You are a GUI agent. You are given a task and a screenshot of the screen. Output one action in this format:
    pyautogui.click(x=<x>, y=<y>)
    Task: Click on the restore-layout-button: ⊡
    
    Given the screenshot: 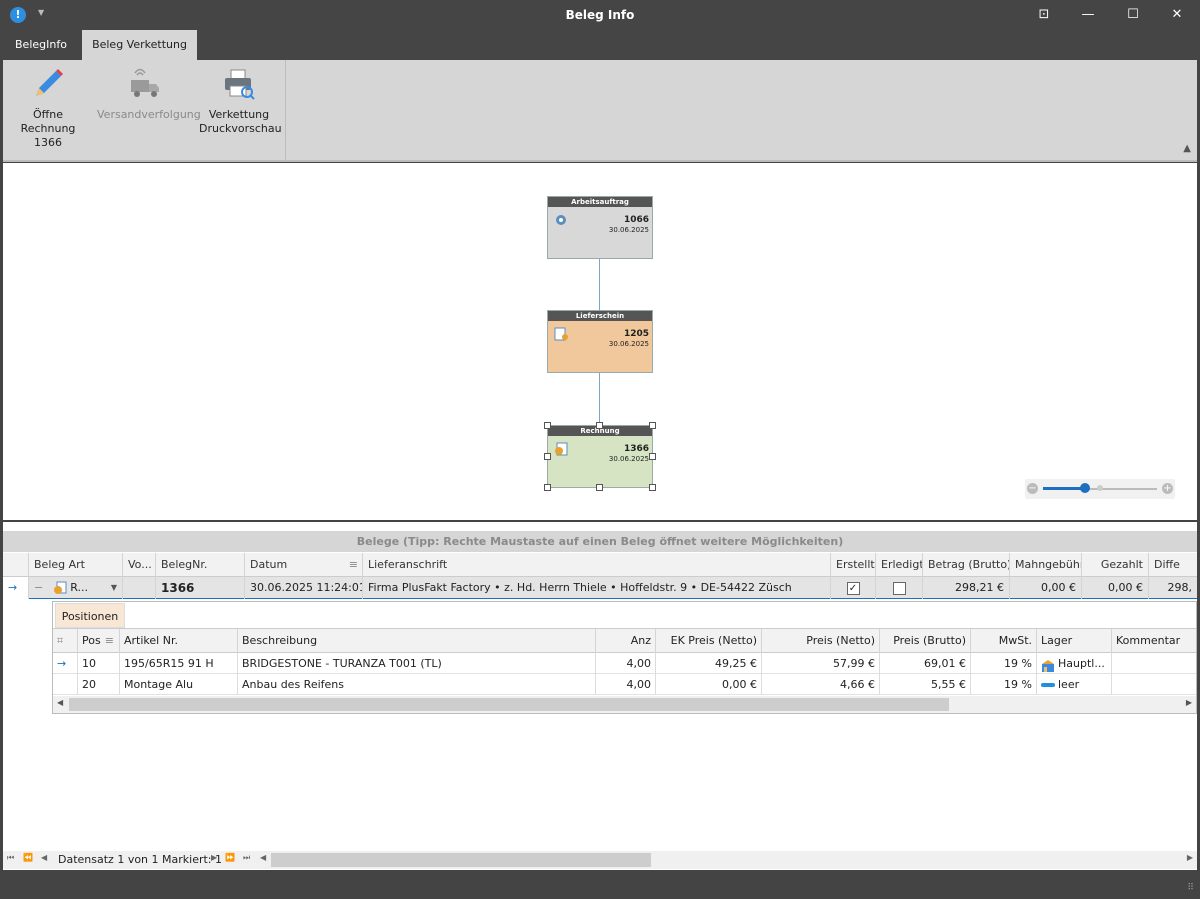 What is the action you would take?
    pyautogui.click(x=1044, y=15)
    